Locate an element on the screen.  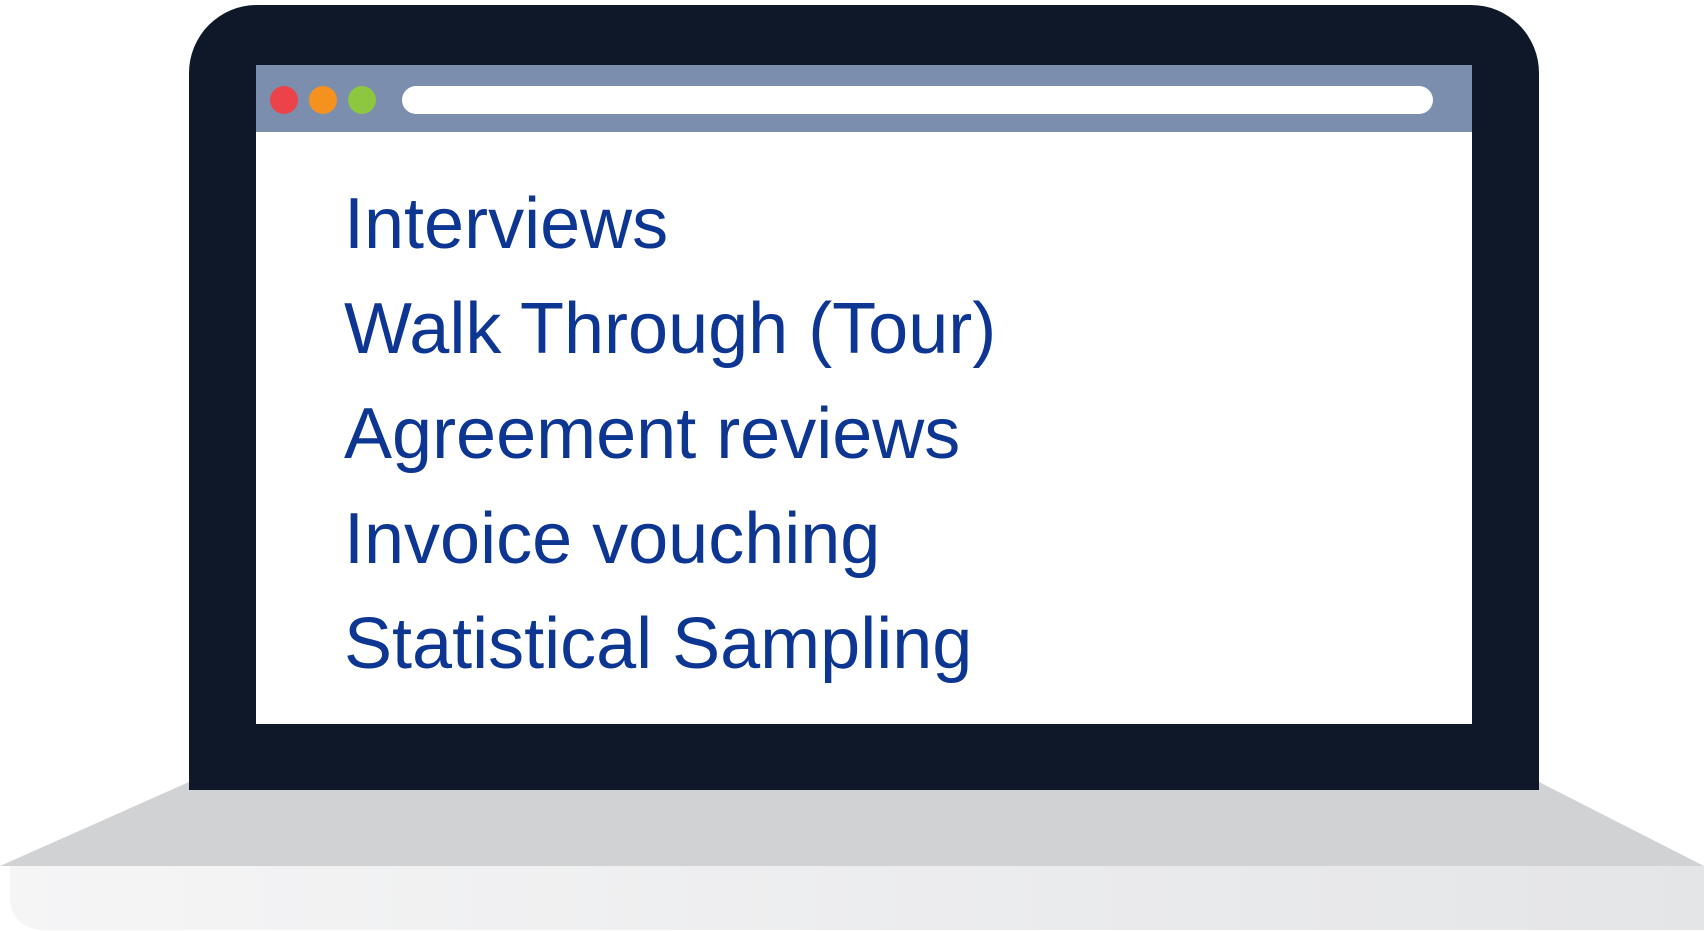
list-item-invoice-vouching: Invoice vouching is located at coordinates (612, 539).